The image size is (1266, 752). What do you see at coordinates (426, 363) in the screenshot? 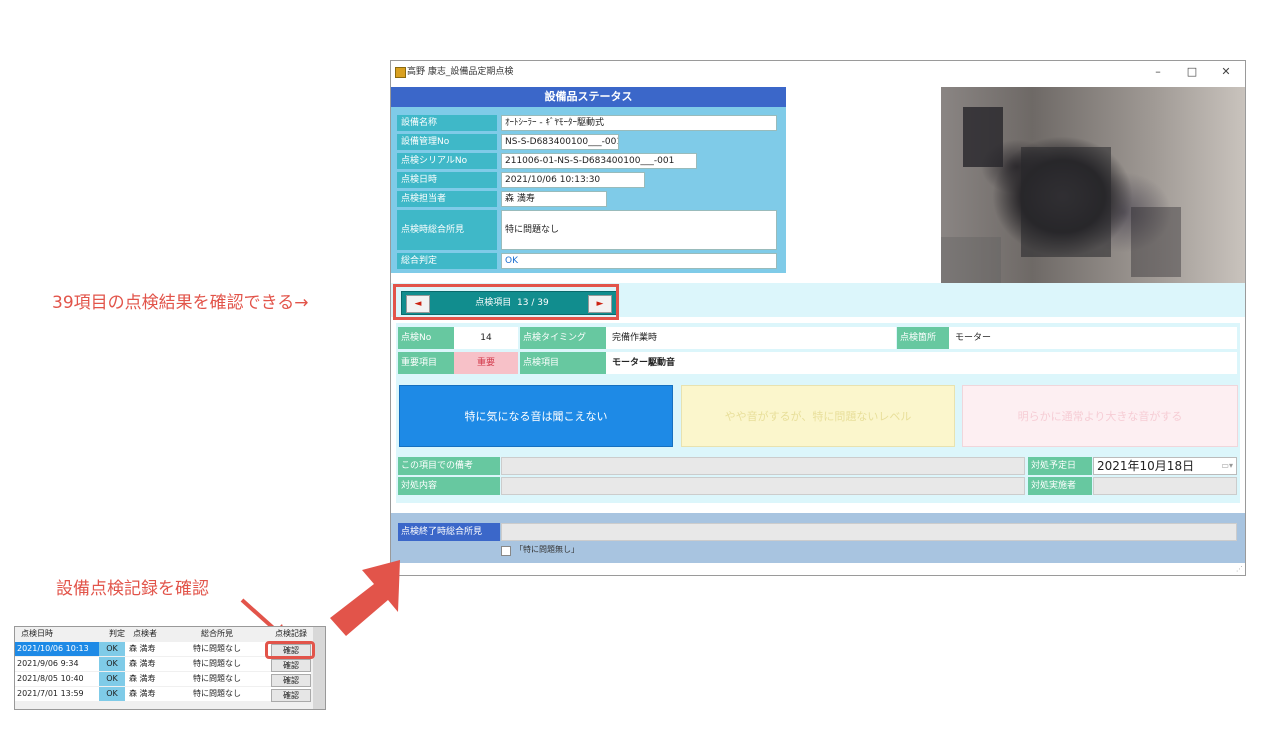
I see `important-label: 重要項目` at bounding box center [426, 363].